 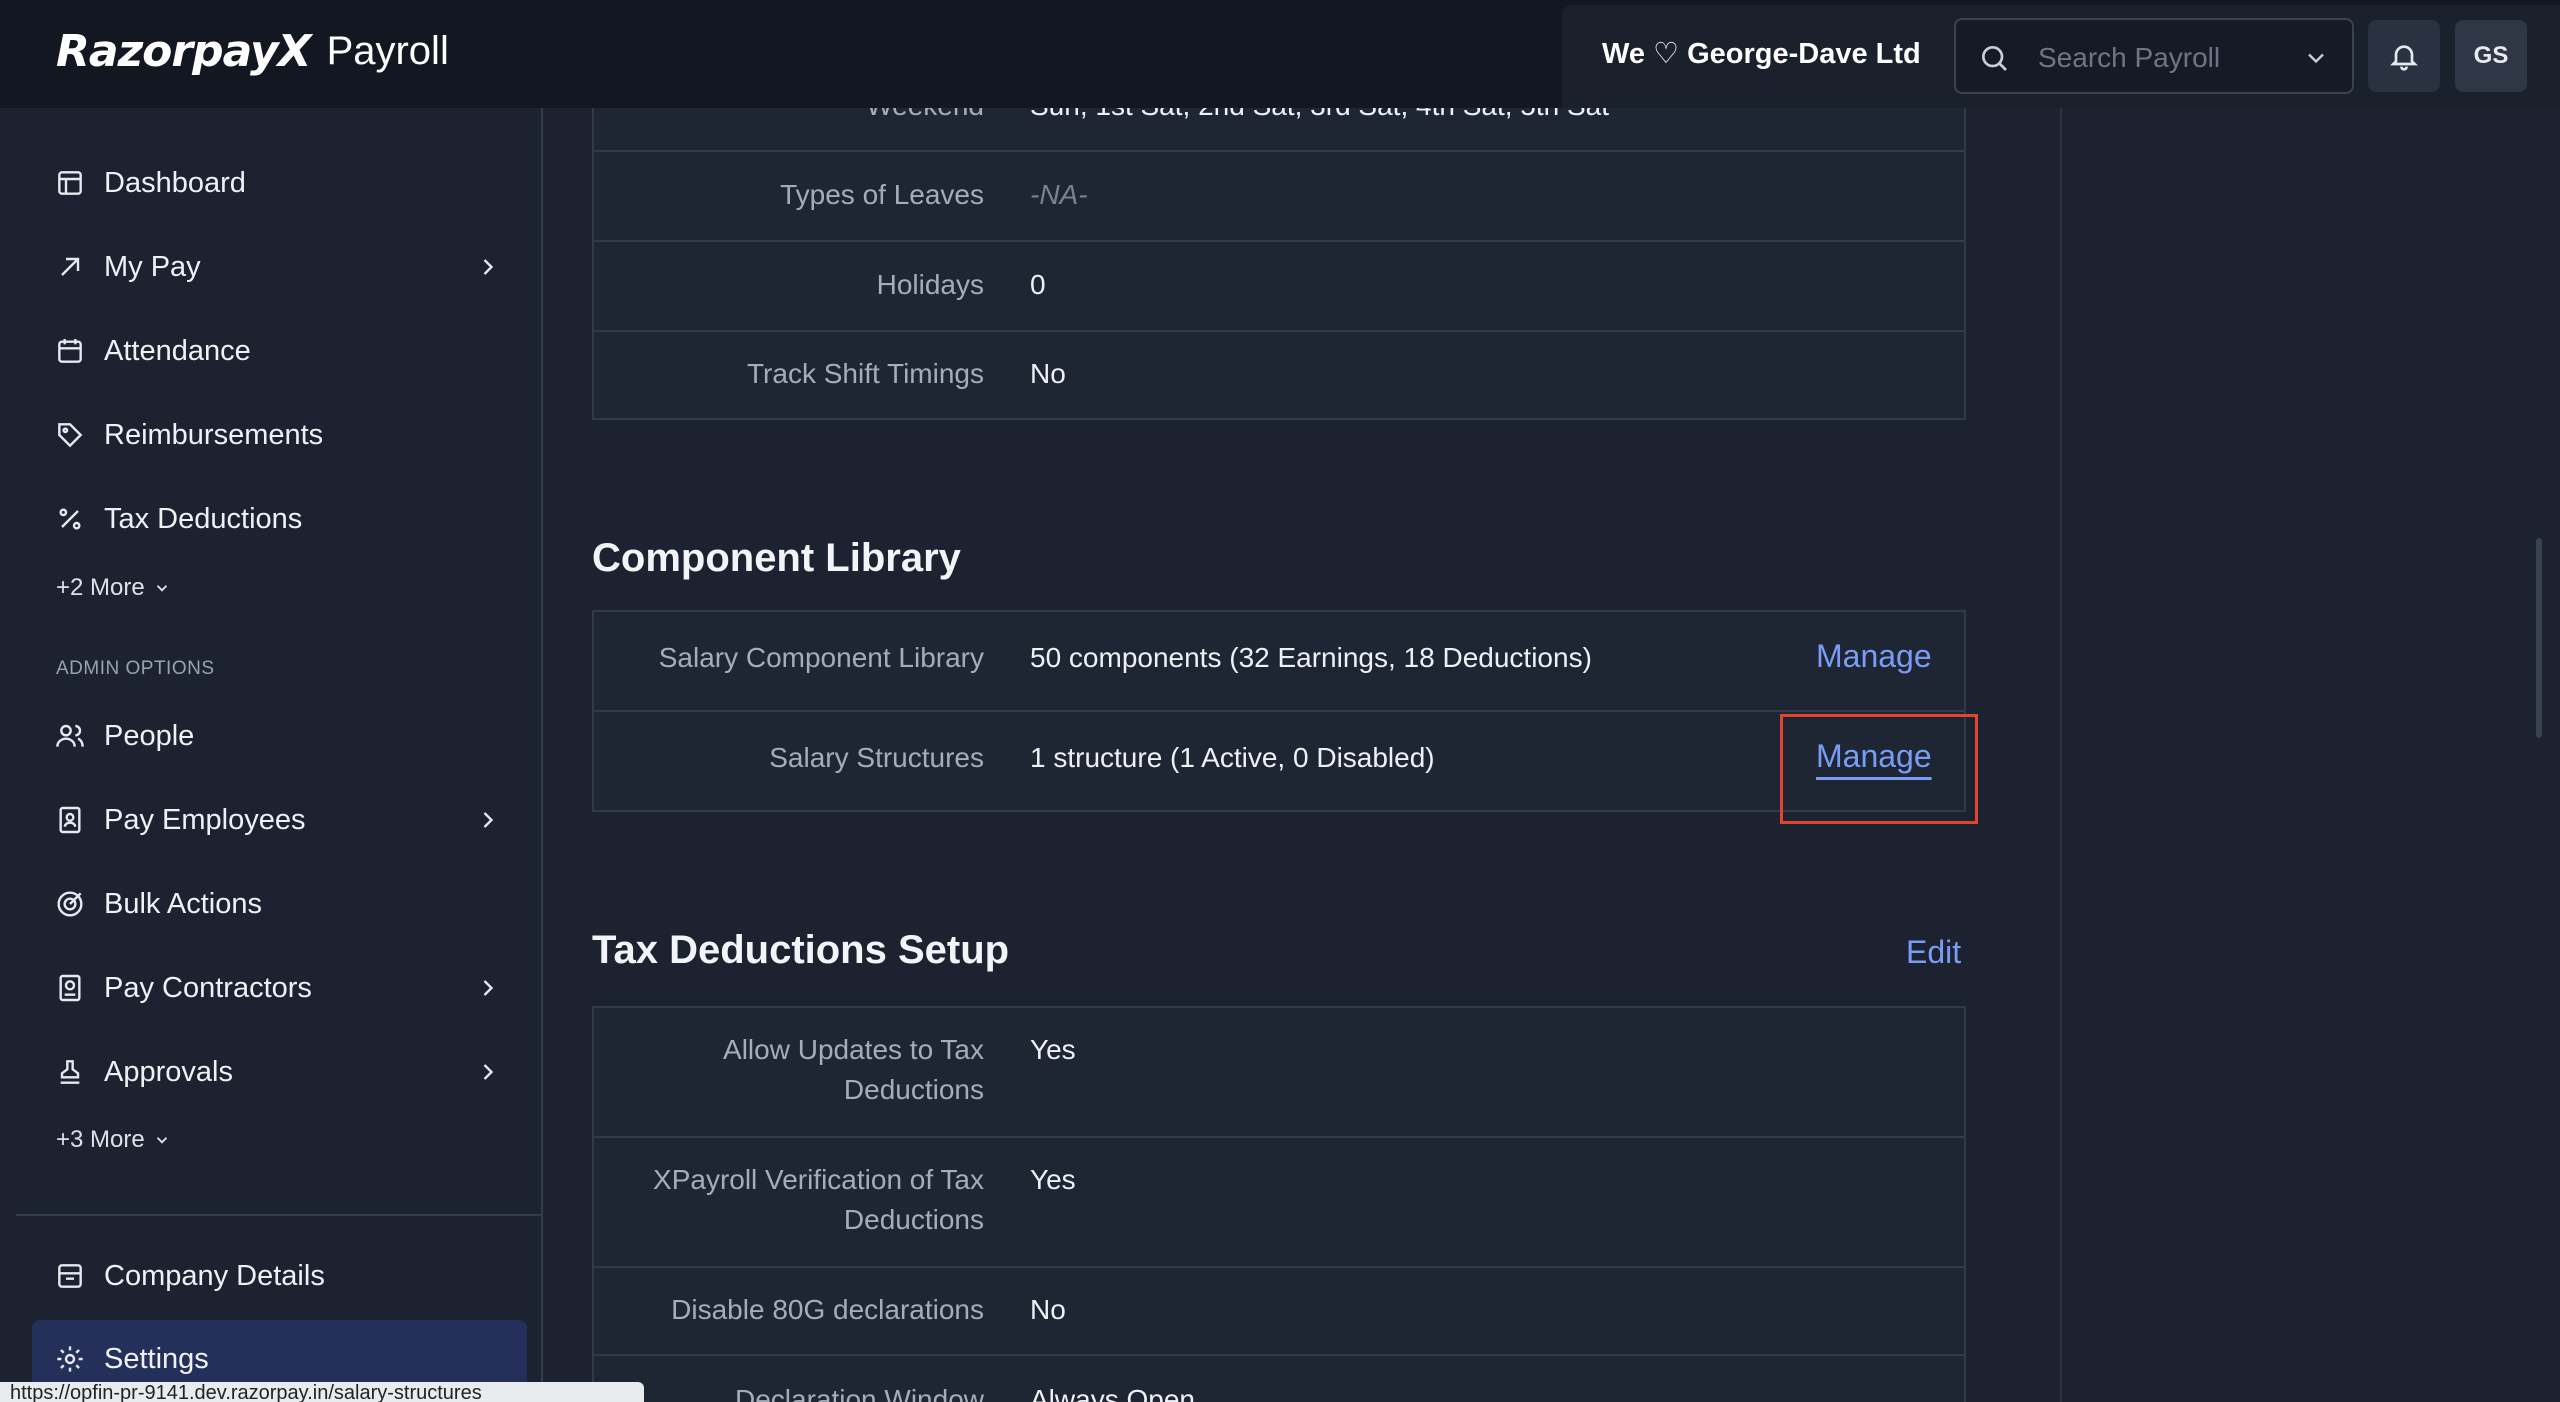 I want to click on sidebar-item-bulk-actions: Bulk Actions, so click(x=279, y=904).